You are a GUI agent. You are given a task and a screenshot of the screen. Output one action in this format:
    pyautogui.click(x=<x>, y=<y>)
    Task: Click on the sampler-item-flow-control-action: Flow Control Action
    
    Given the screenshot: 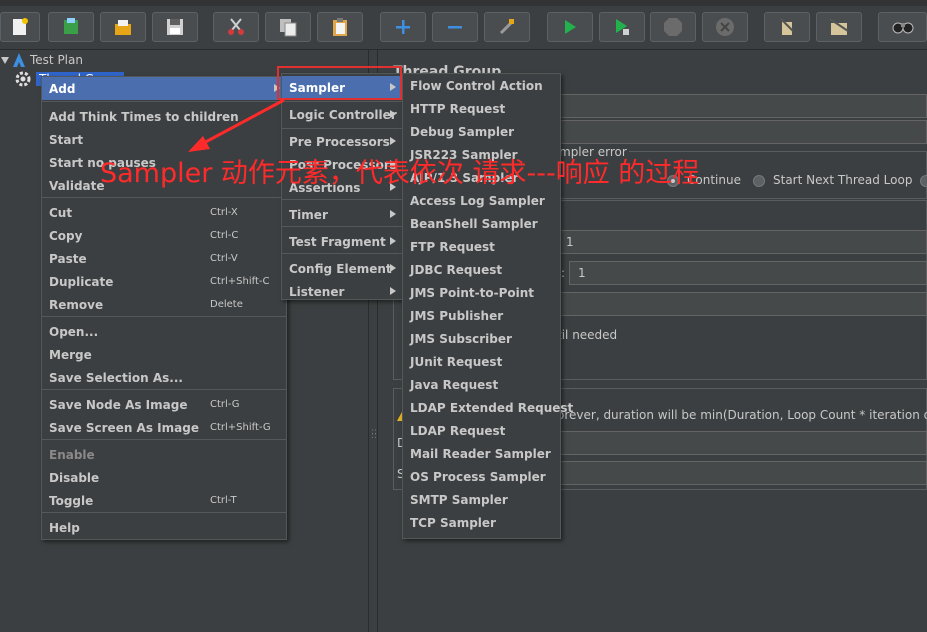 What is the action you would take?
    pyautogui.click(x=481, y=85)
    